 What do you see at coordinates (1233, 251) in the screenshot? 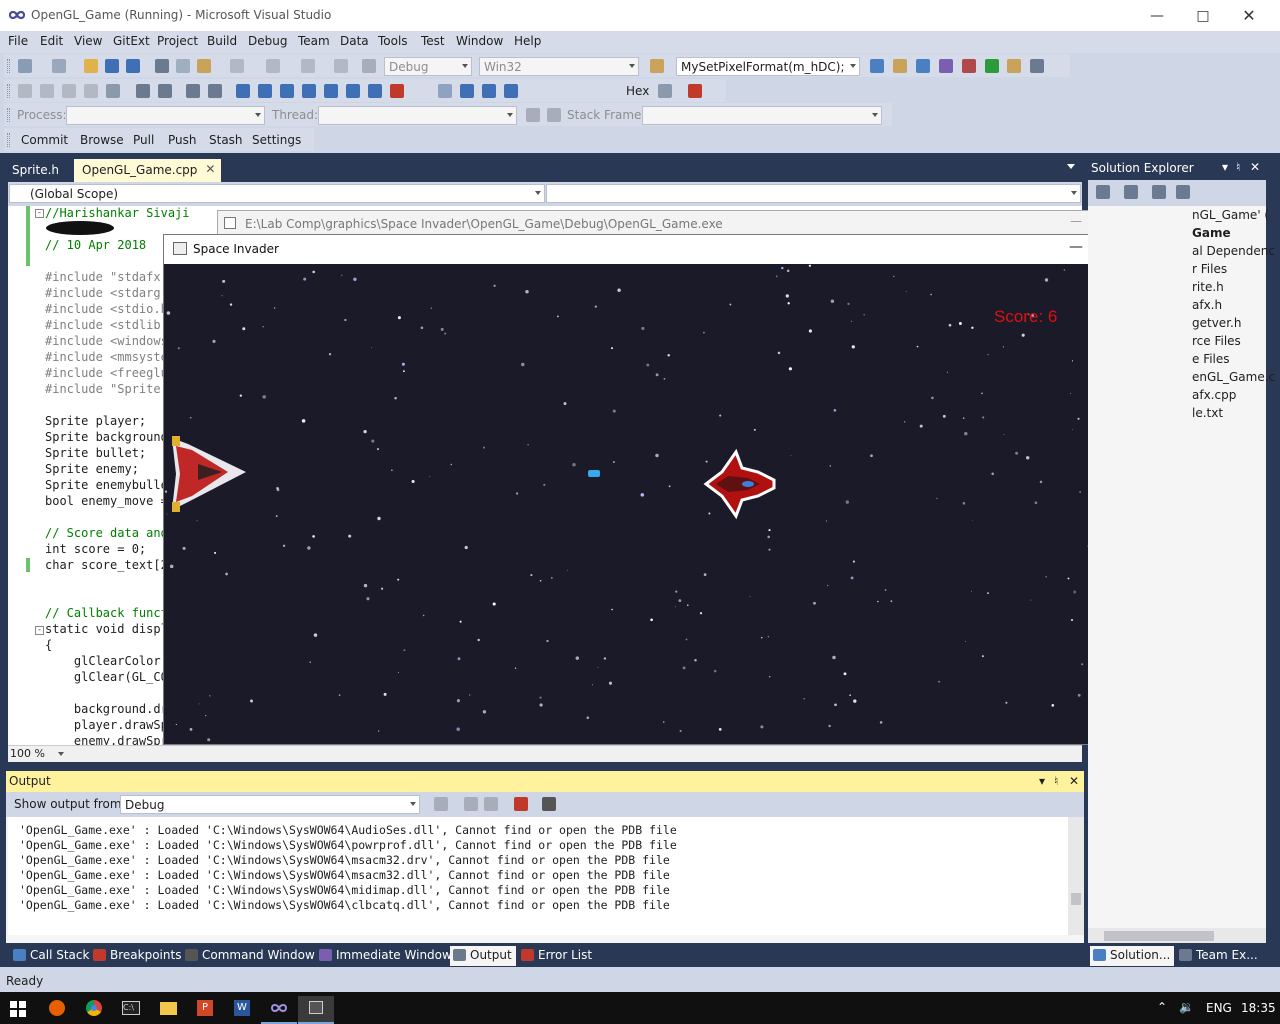
I see `solution-tree-item: al Dependenc` at bounding box center [1233, 251].